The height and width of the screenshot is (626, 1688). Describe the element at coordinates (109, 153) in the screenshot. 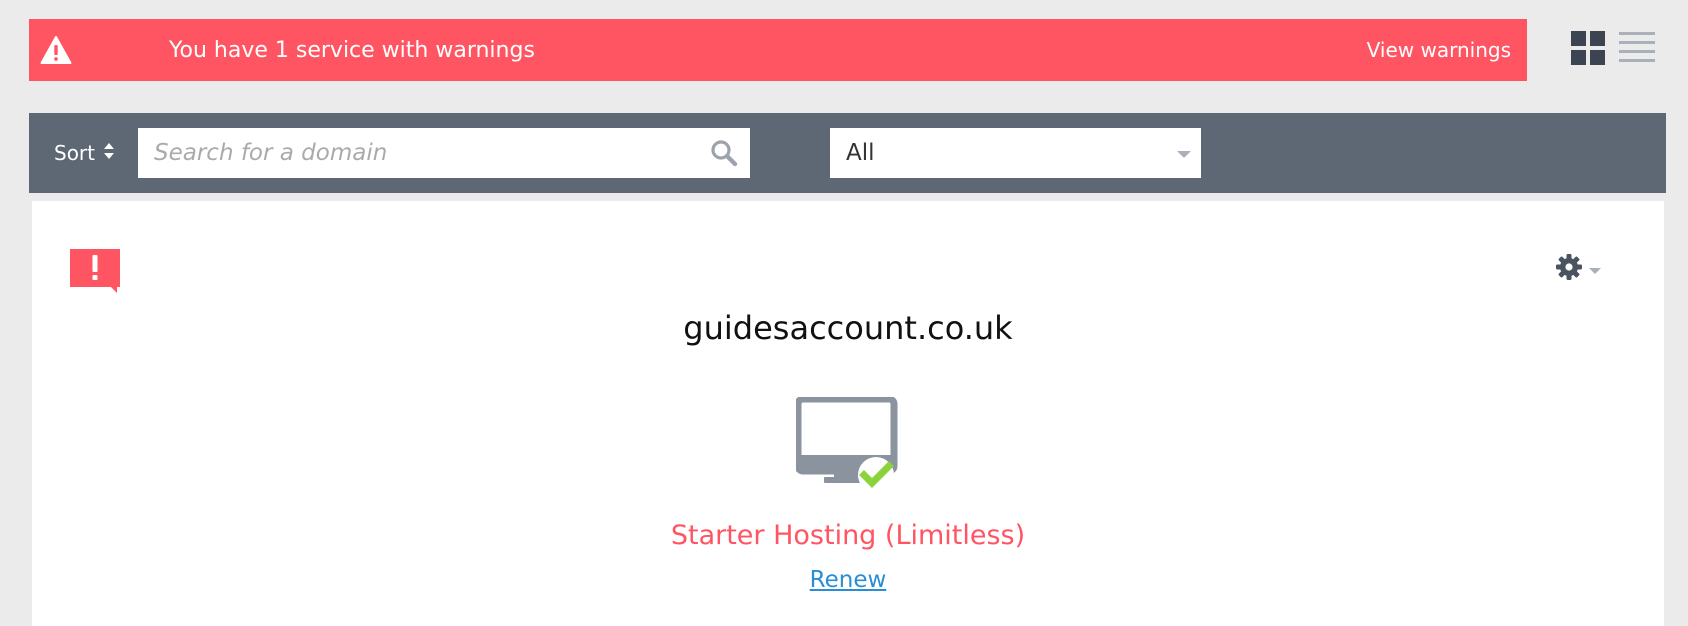

I see `sort-arrows-icon` at that location.